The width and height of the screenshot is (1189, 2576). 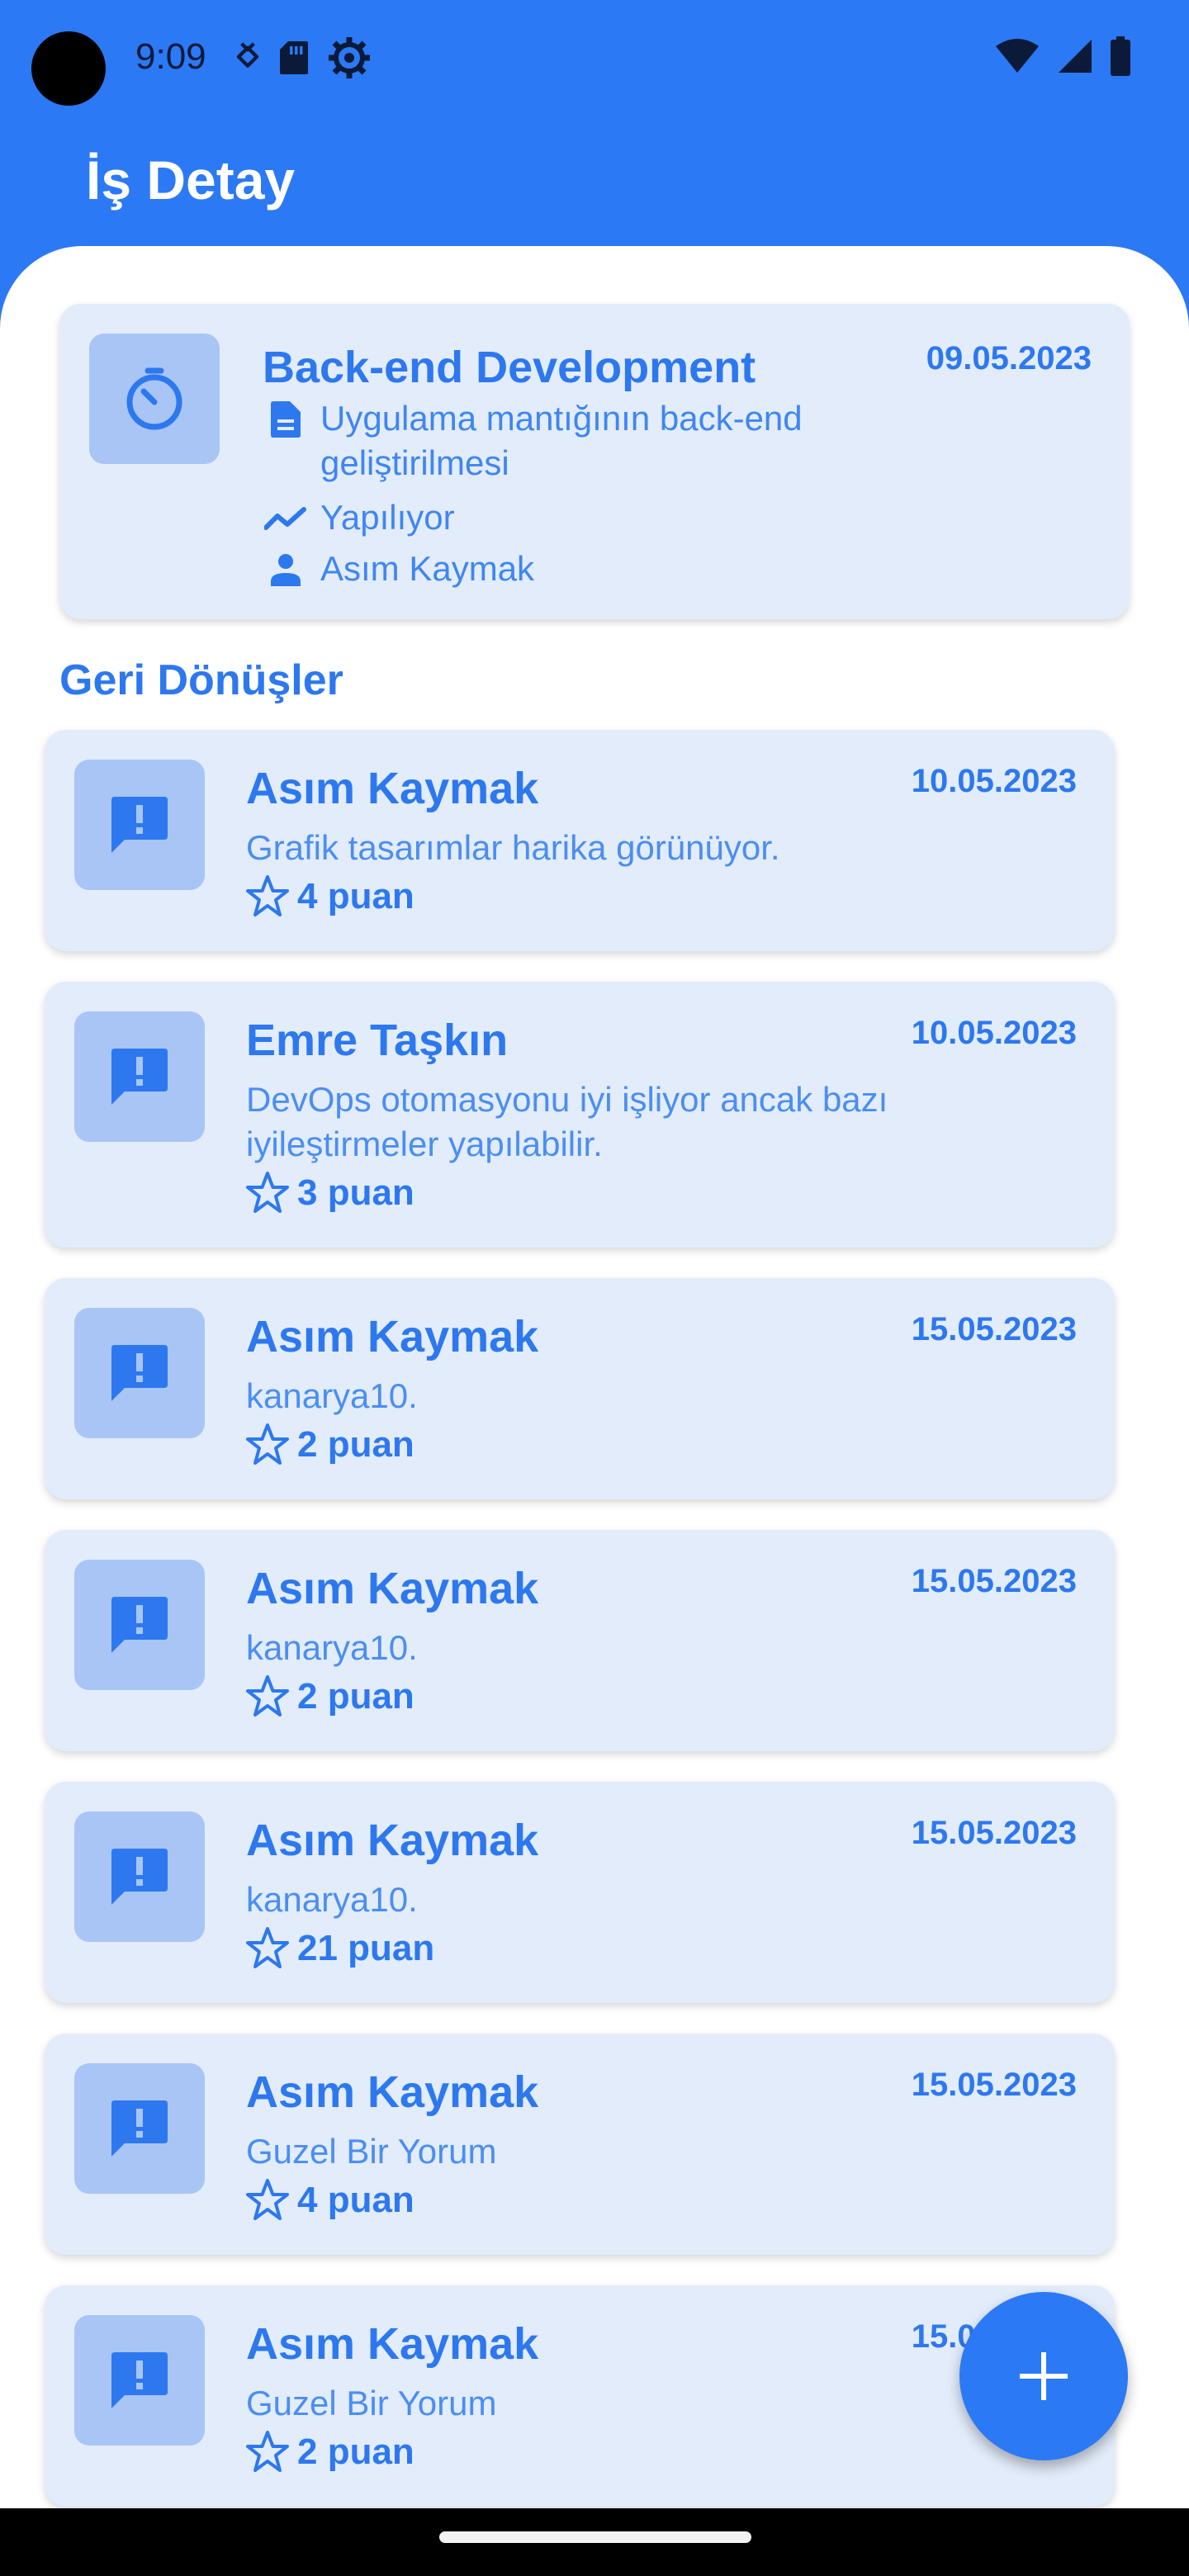 I want to click on trending-icon, so click(x=285, y=518).